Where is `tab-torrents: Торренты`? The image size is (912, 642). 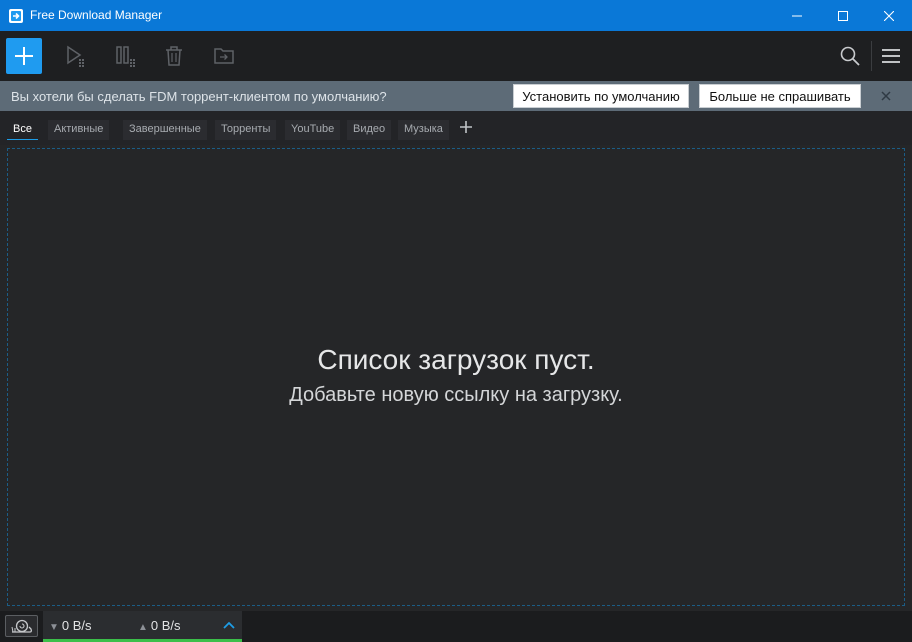
tab-torrents: Торренты is located at coordinates (246, 130).